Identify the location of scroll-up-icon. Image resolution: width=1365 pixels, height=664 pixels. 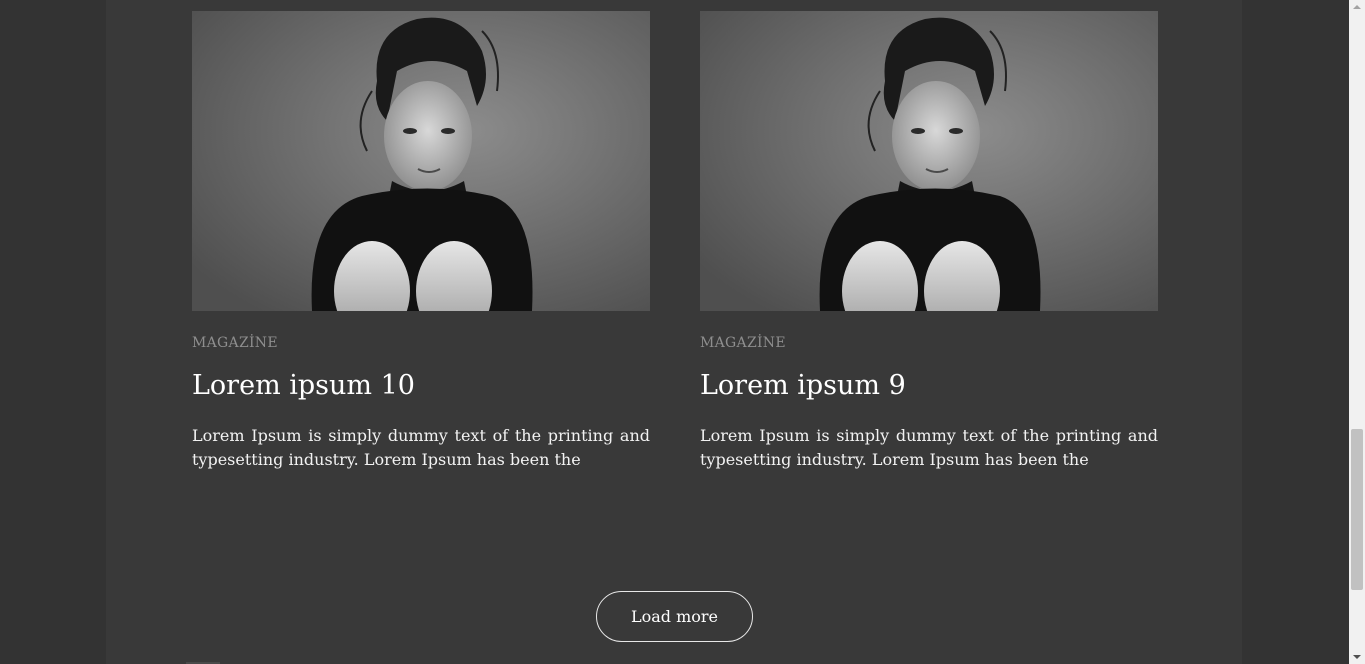
(1357, 7).